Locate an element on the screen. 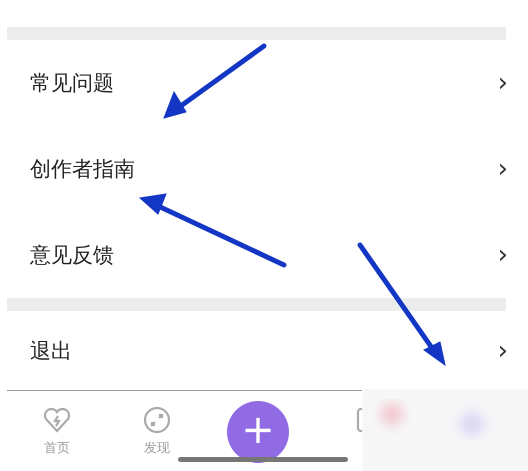  add-button: + is located at coordinates (258, 432).